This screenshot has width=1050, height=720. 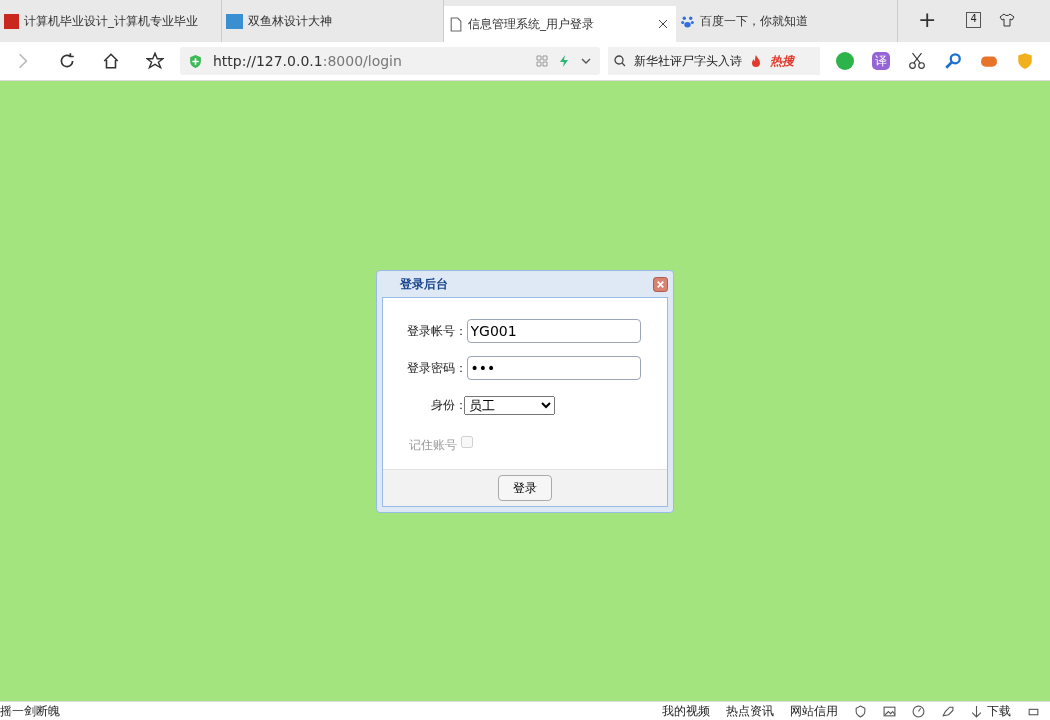 I want to click on scissors-icon, so click(x=917, y=61).